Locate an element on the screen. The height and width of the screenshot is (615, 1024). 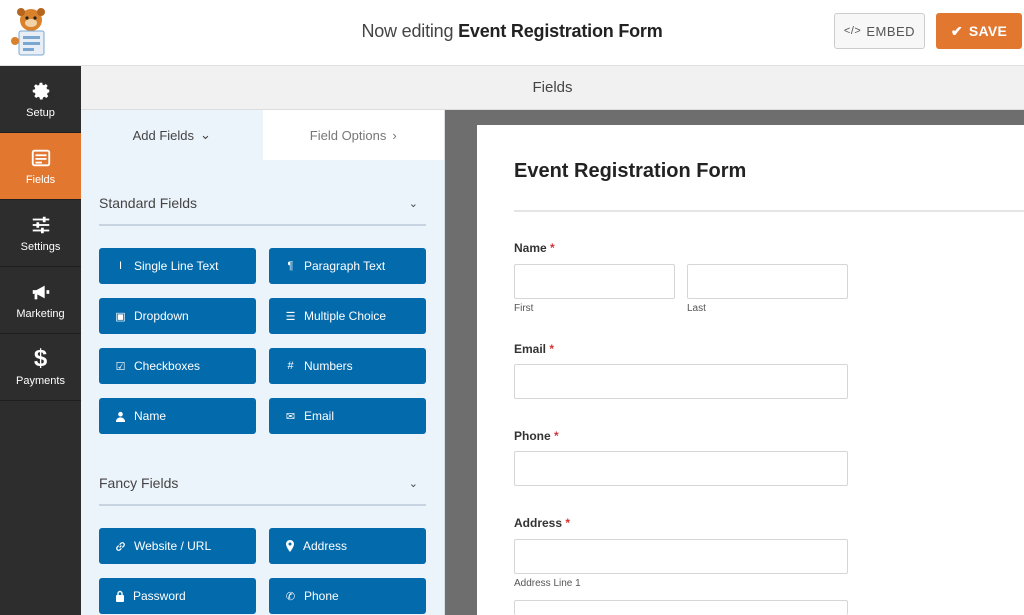
field-button-single-line-text: I Single Line Text is located at coordinates (177, 266).